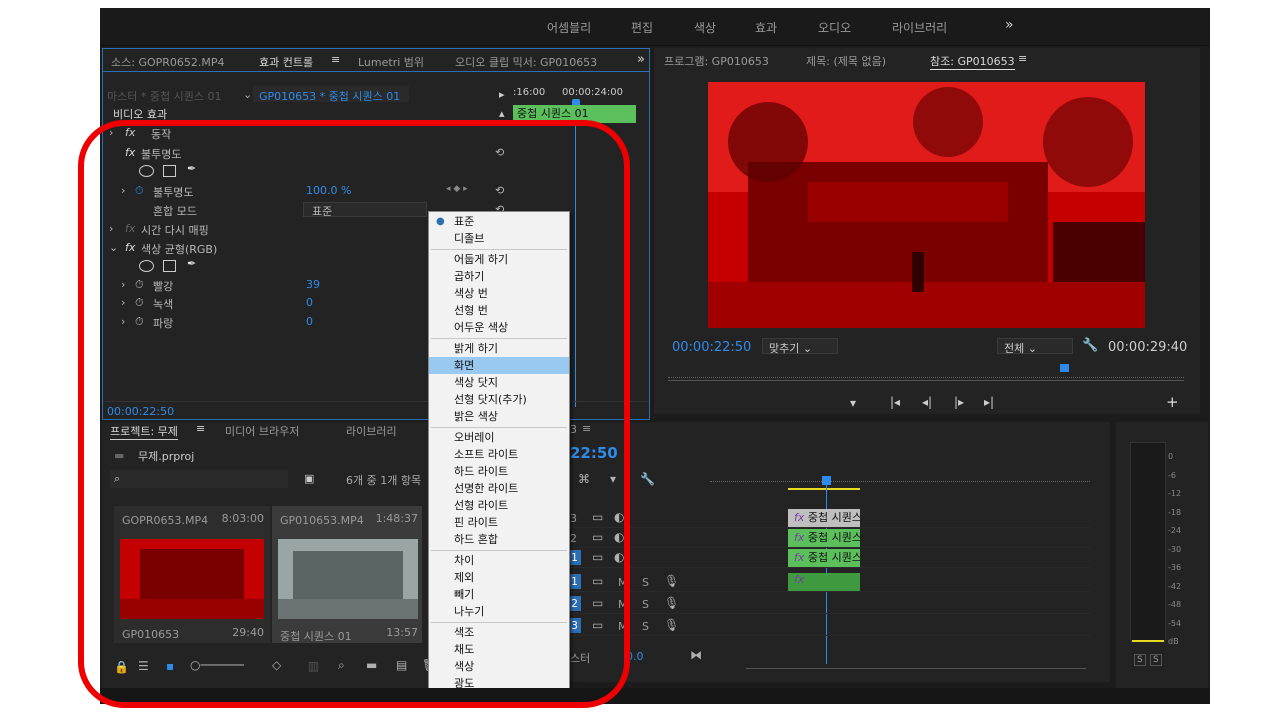 The width and height of the screenshot is (1280, 720). I want to click on menu-item-soft-light: 소프트 라이트, so click(499, 454).